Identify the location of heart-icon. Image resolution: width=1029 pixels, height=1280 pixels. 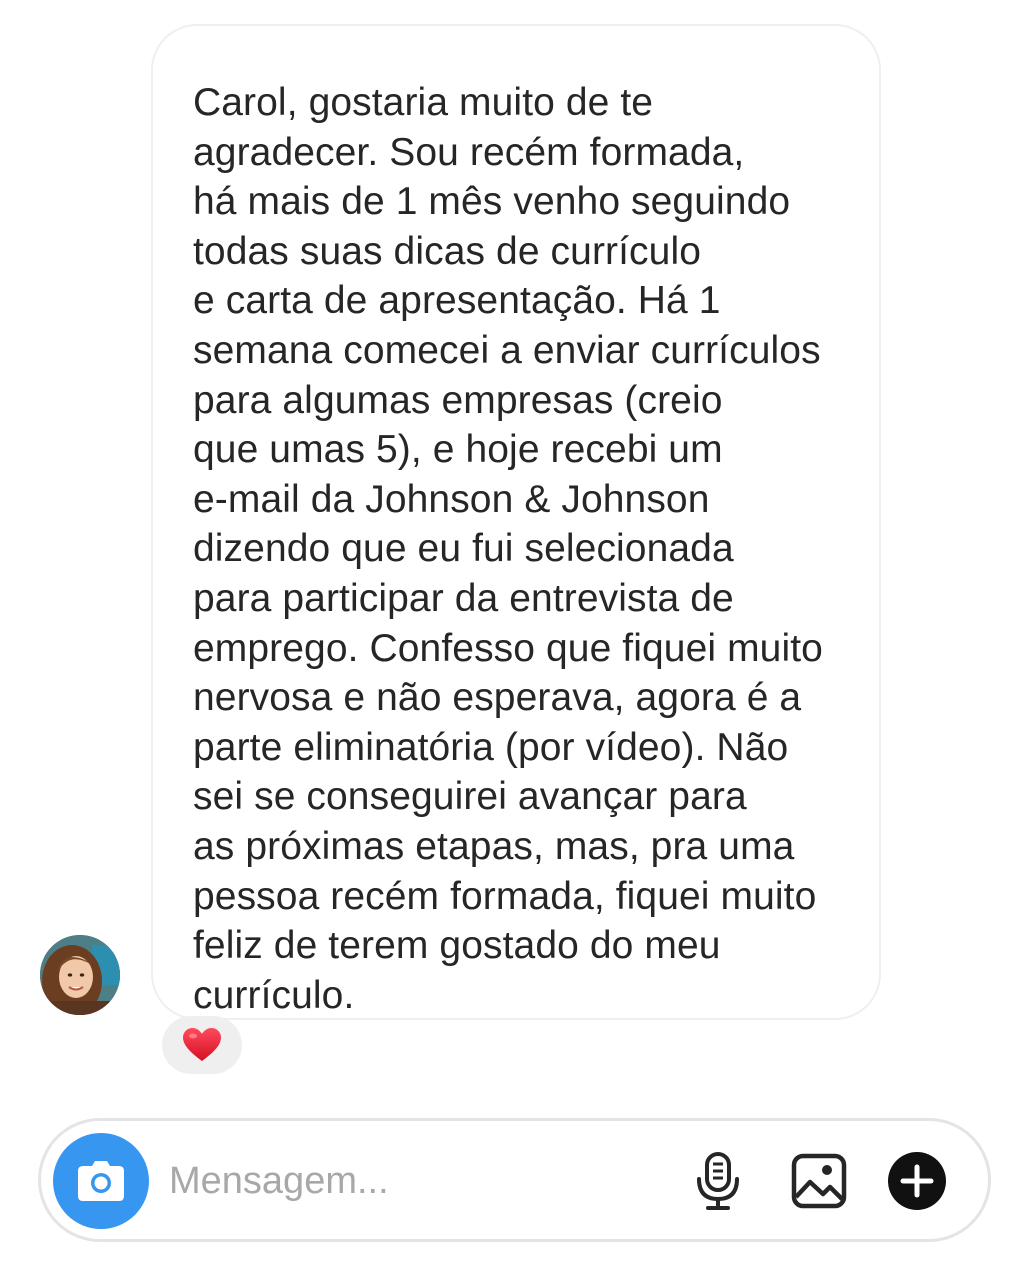
(202, 1044).